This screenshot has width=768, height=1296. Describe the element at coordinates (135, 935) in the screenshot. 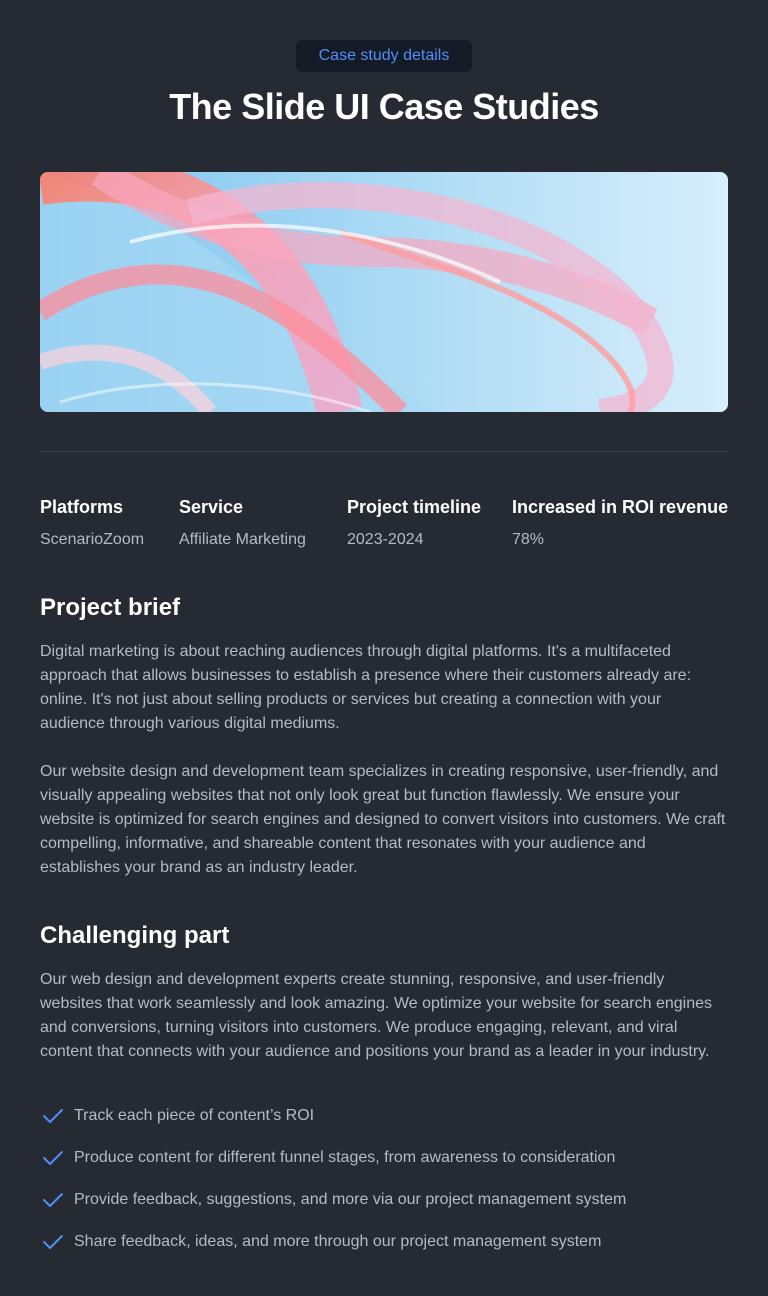

I see `challenging-part-title: Challenging part` at that location.